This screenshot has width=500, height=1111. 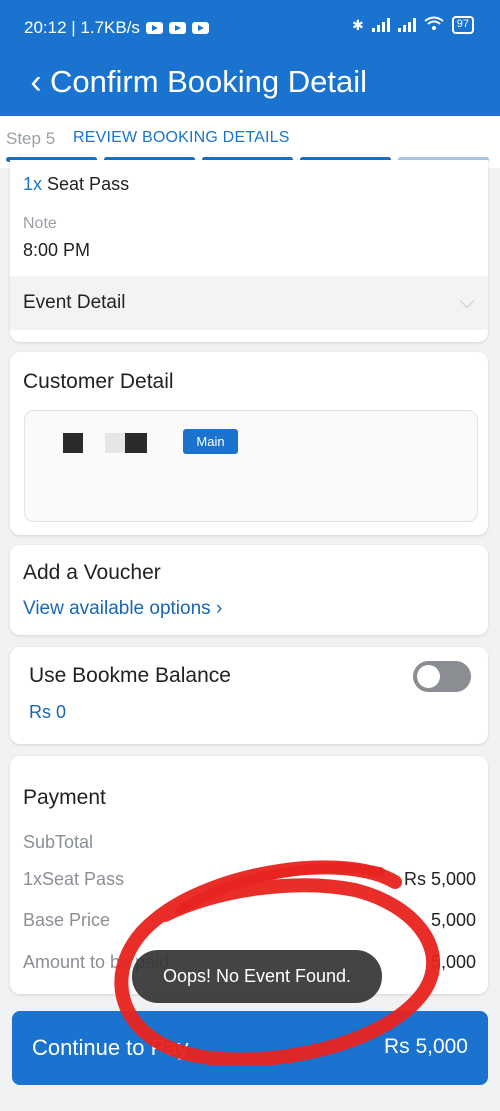 What do you see at coordinates (82, 27) in the screenshot?
I see `status-time: 20:12 | 1.7KB/s` at bounding box center [82, 27].